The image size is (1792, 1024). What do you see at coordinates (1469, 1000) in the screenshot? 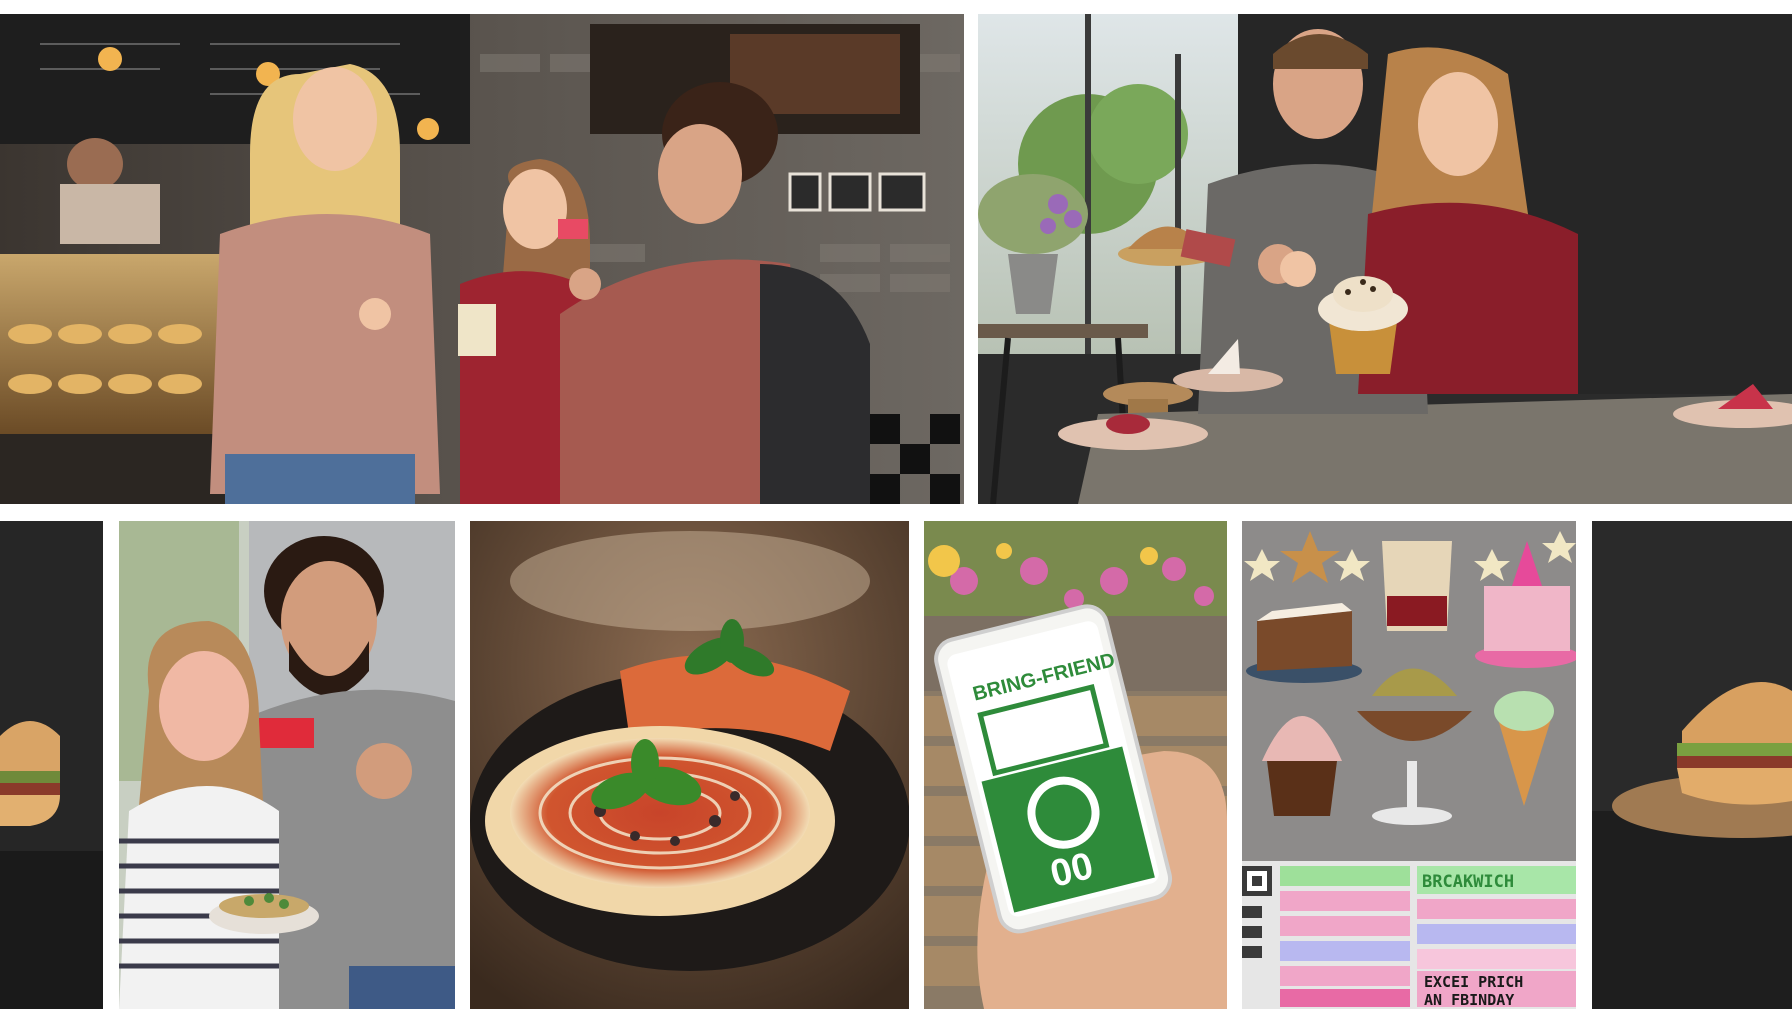
I see `menu-board-row-6: AN FBINDAY` at bounding box center [1469, 1000].